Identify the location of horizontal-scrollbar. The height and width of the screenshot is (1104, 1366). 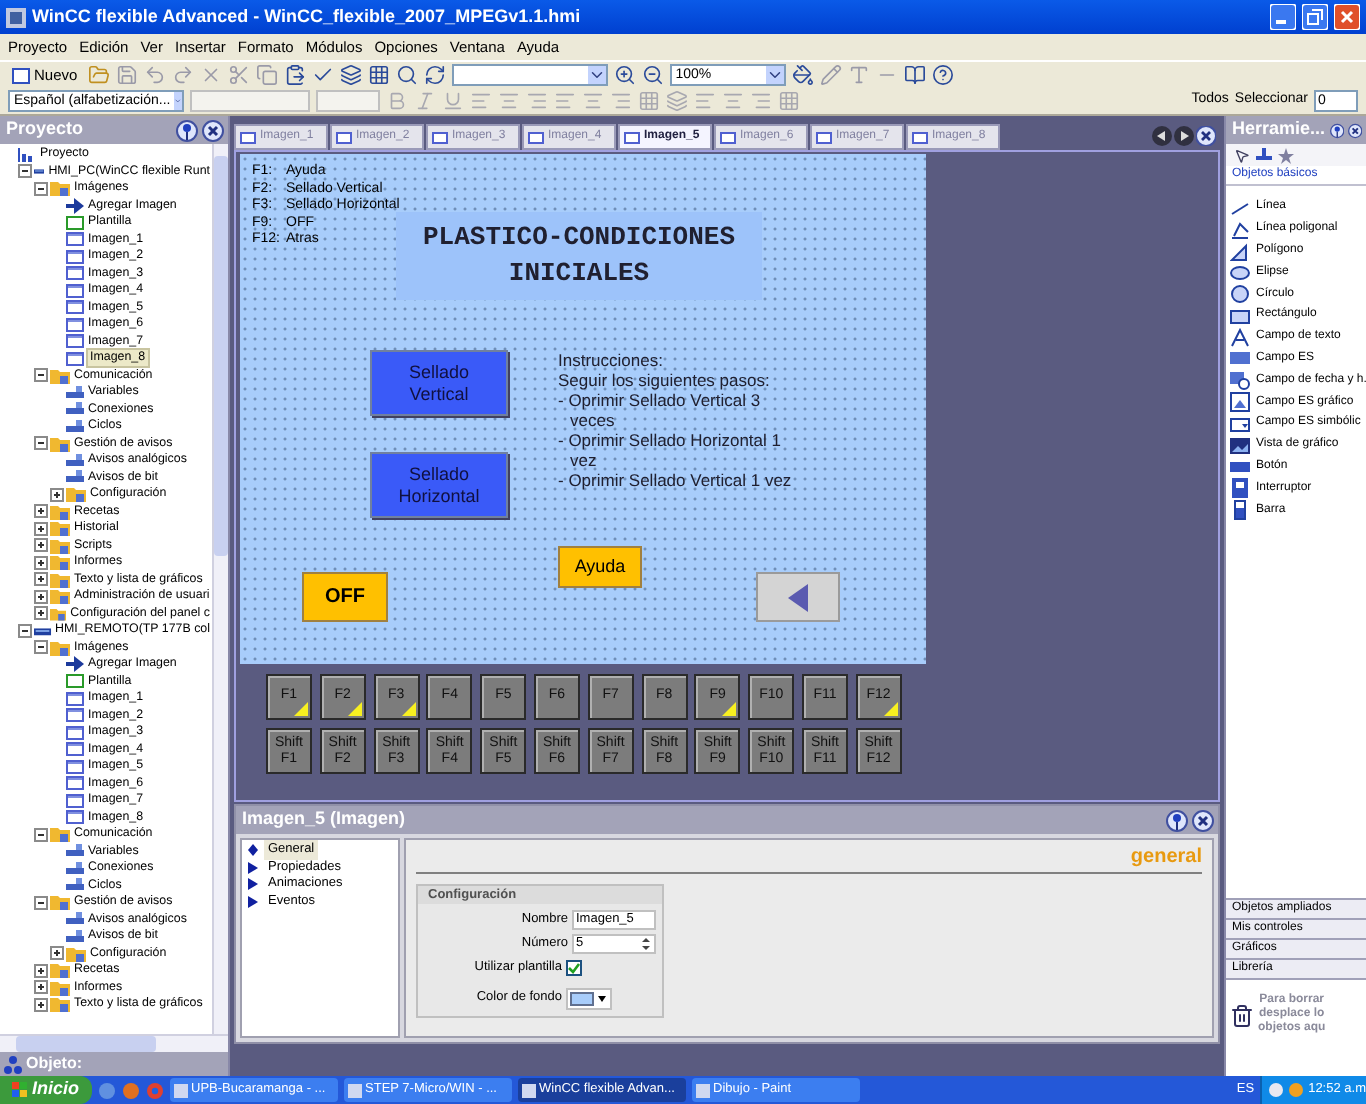
(114, 1043).